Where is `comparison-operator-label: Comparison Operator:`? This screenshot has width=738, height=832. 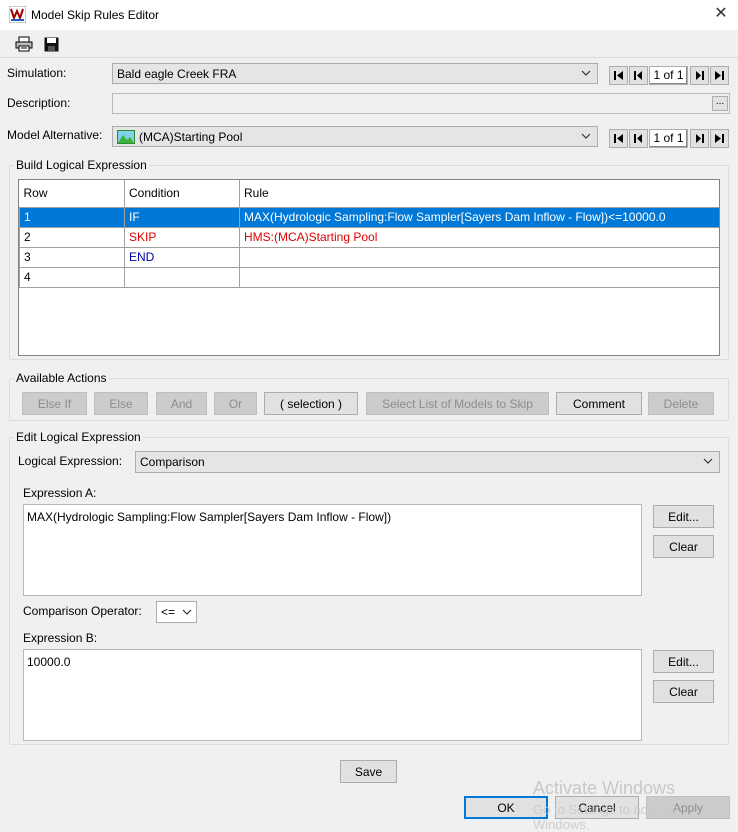
comparison-operator-label: Comparison Operator: is located at coordinates (82, 611).